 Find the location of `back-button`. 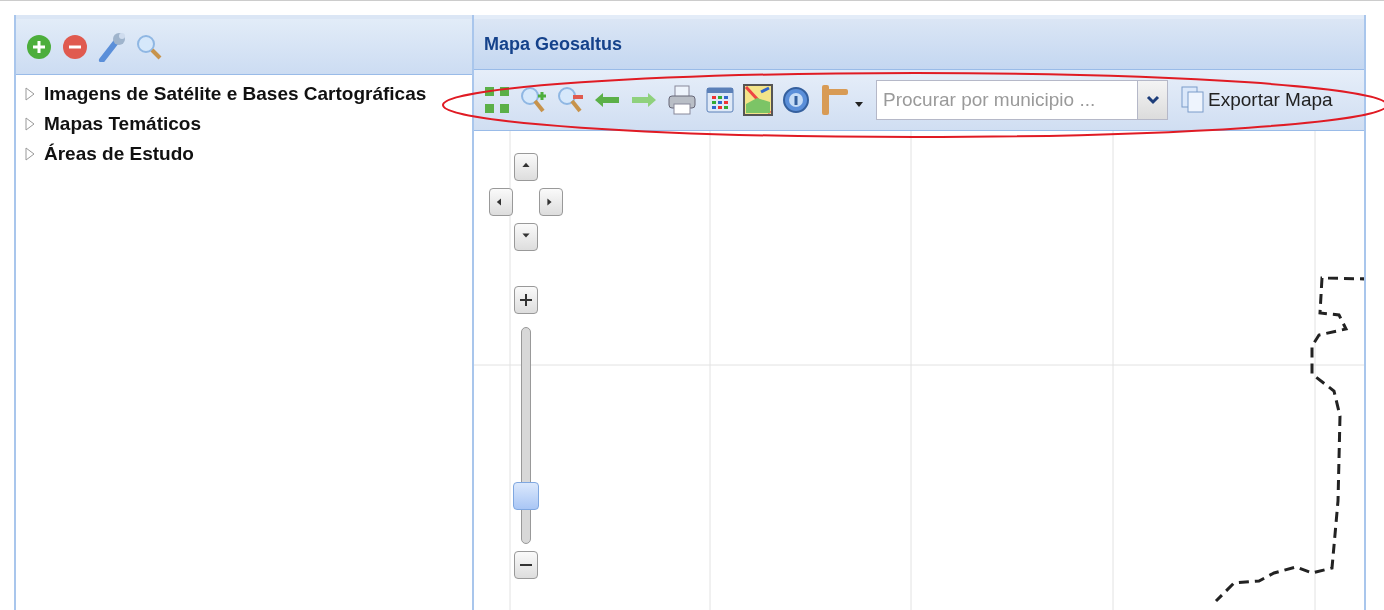

back-button is located at coordinates (607, 100).